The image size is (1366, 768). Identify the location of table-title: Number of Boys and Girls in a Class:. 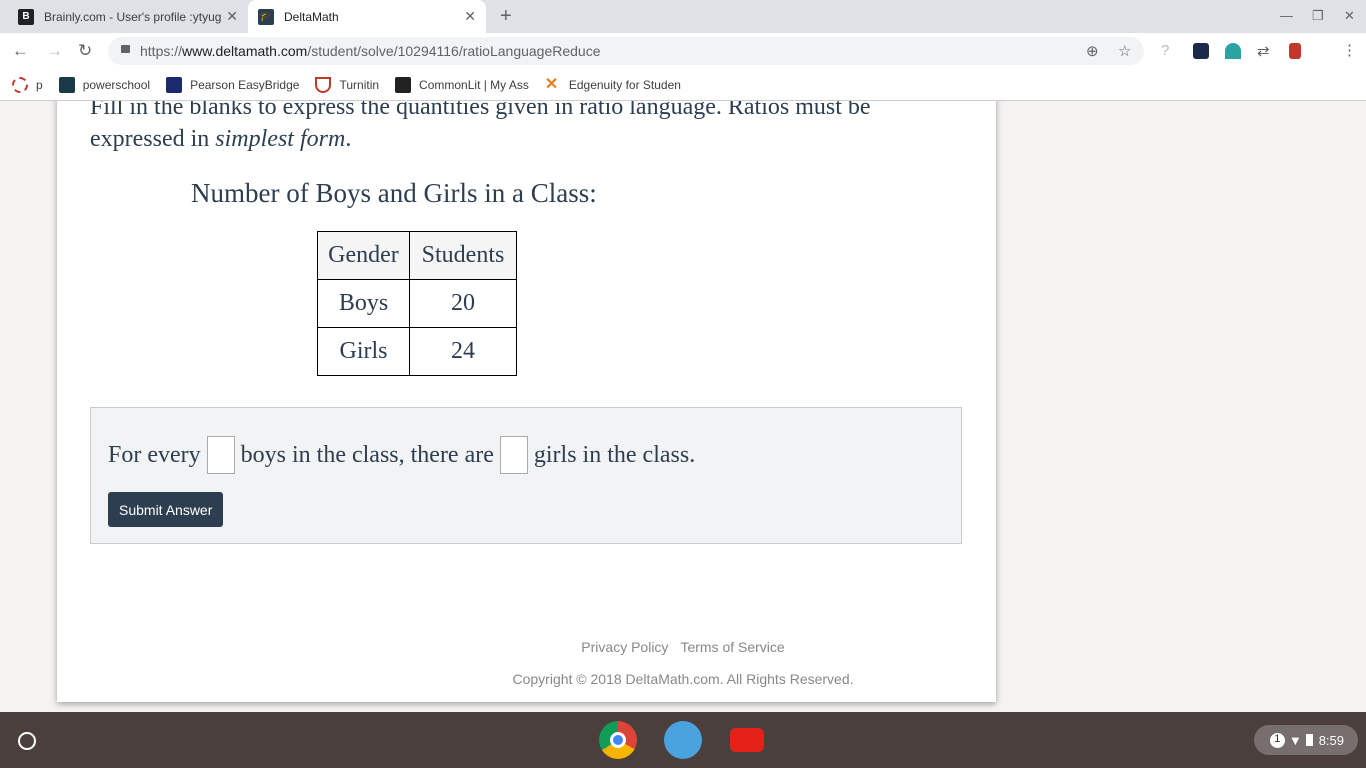
(394, 193).